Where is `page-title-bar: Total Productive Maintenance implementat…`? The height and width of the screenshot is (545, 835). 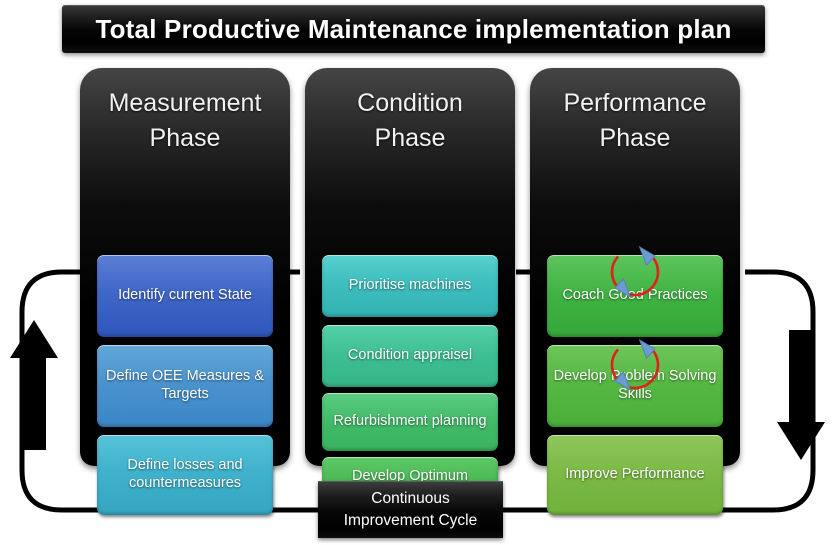
page-title-bar: Total Productive Maintenance implementat… is located at coordinates (413, 29).